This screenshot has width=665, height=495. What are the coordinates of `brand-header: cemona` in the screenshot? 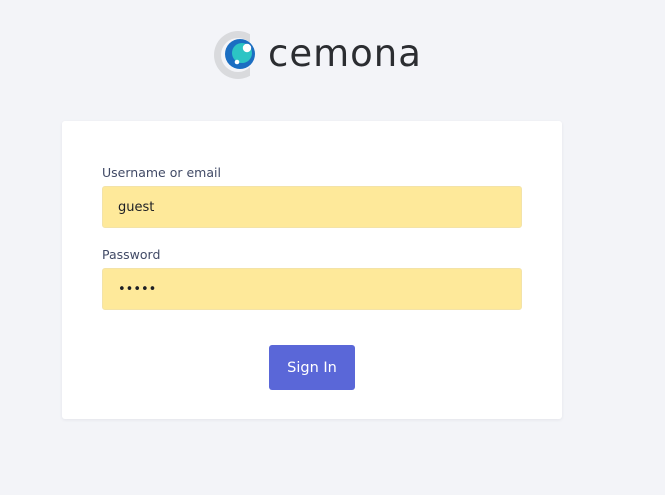 It's located at (317, 55).